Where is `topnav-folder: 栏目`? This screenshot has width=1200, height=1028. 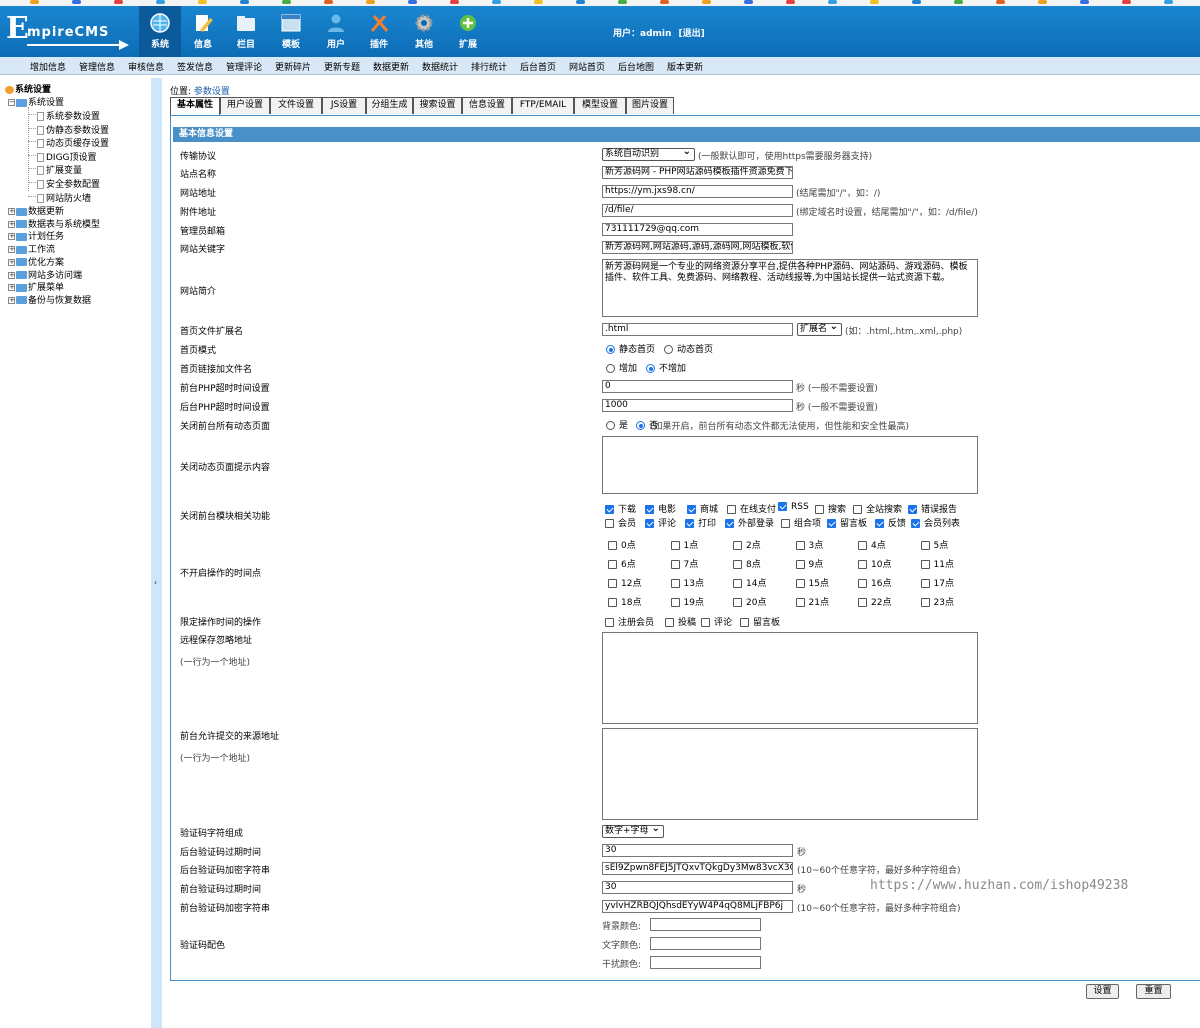 topnav-folder: 栏目 is located at coordinates (246, 31).